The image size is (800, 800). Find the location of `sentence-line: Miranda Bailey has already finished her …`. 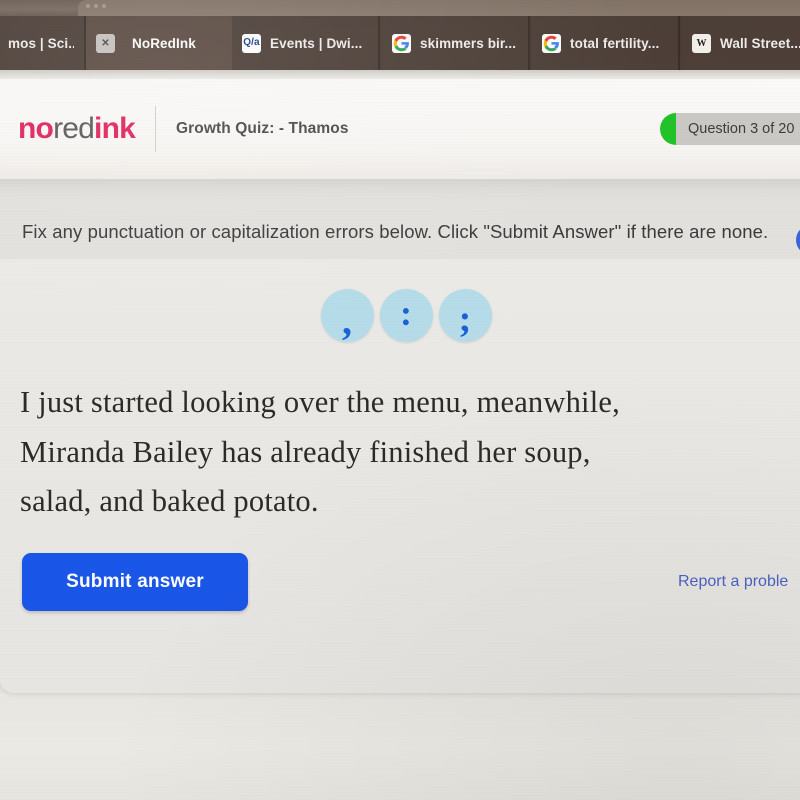

sentence-line: Miranda Bailey has already finished her … is located at coordinates (305, 451).